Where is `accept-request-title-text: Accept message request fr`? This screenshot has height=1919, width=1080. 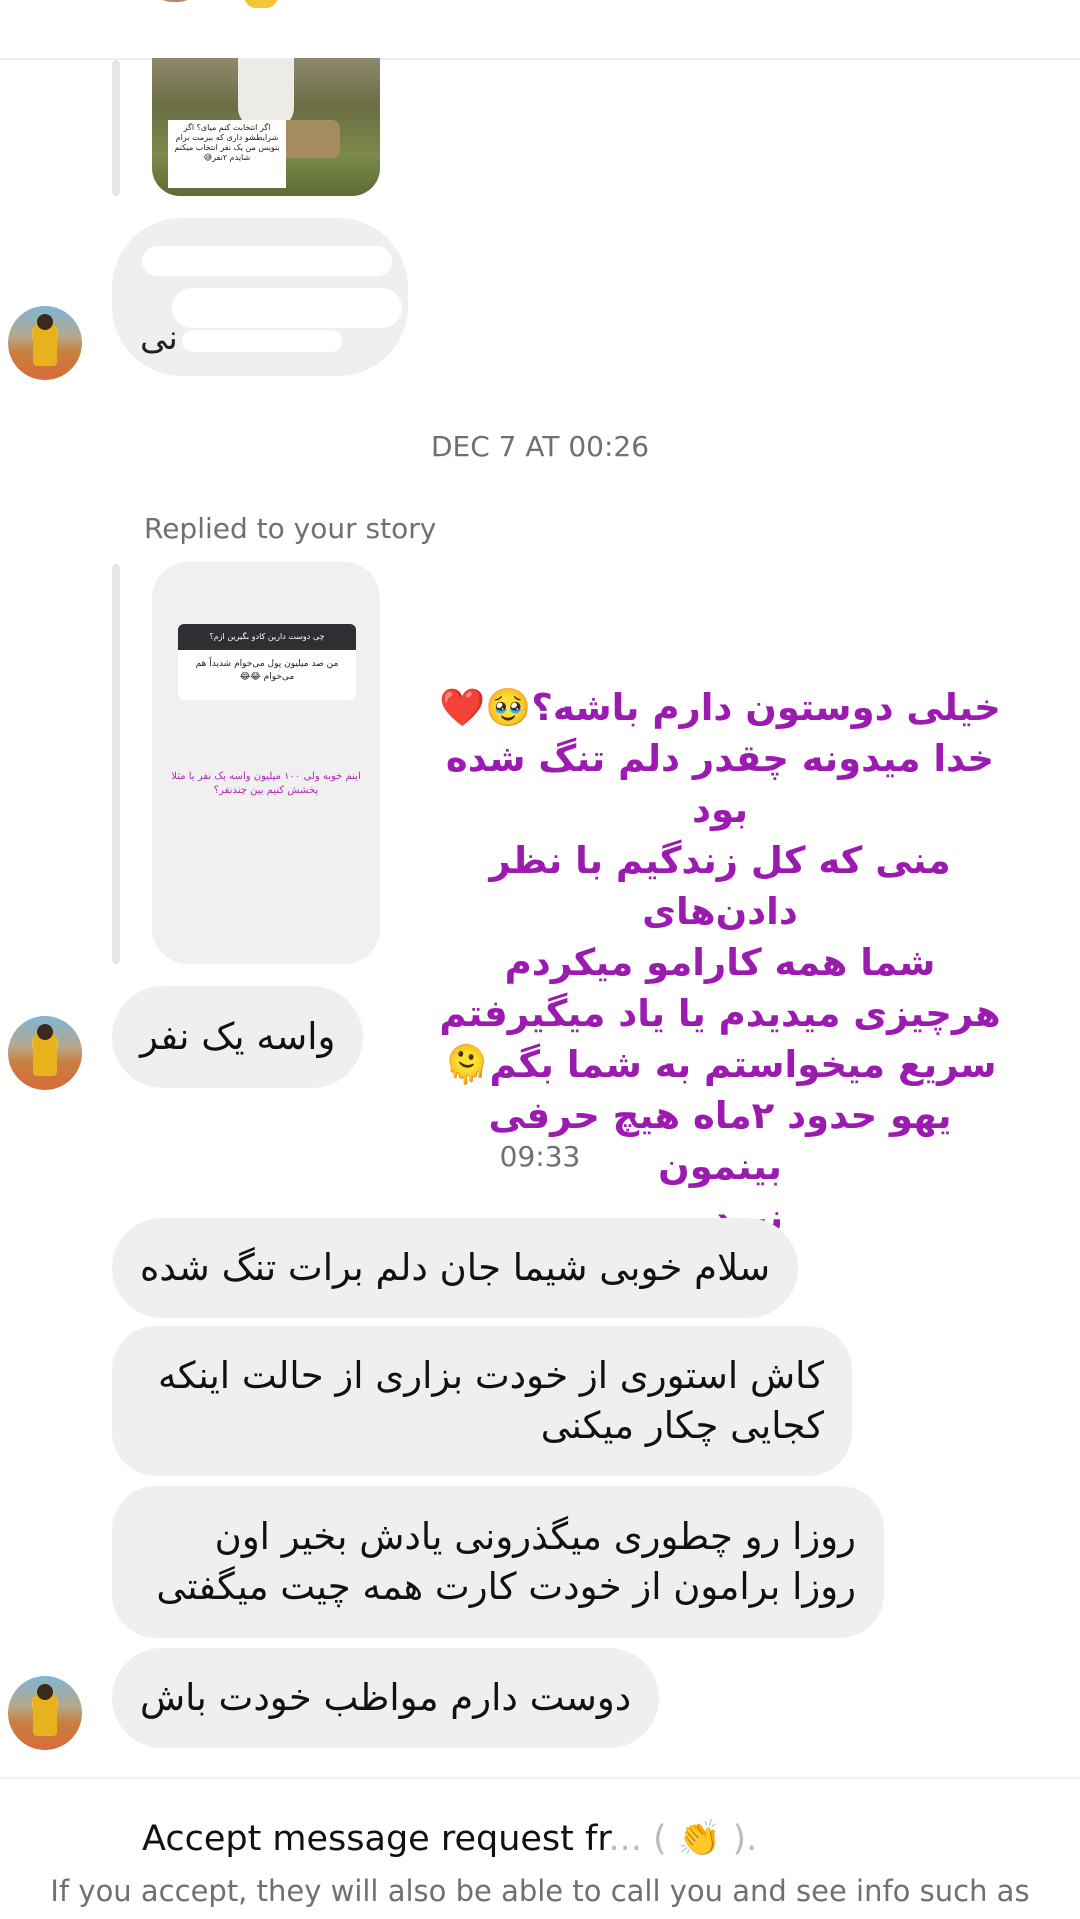
accept-request-title-text: Accept message request fr is located at coordinates (375, 1839).